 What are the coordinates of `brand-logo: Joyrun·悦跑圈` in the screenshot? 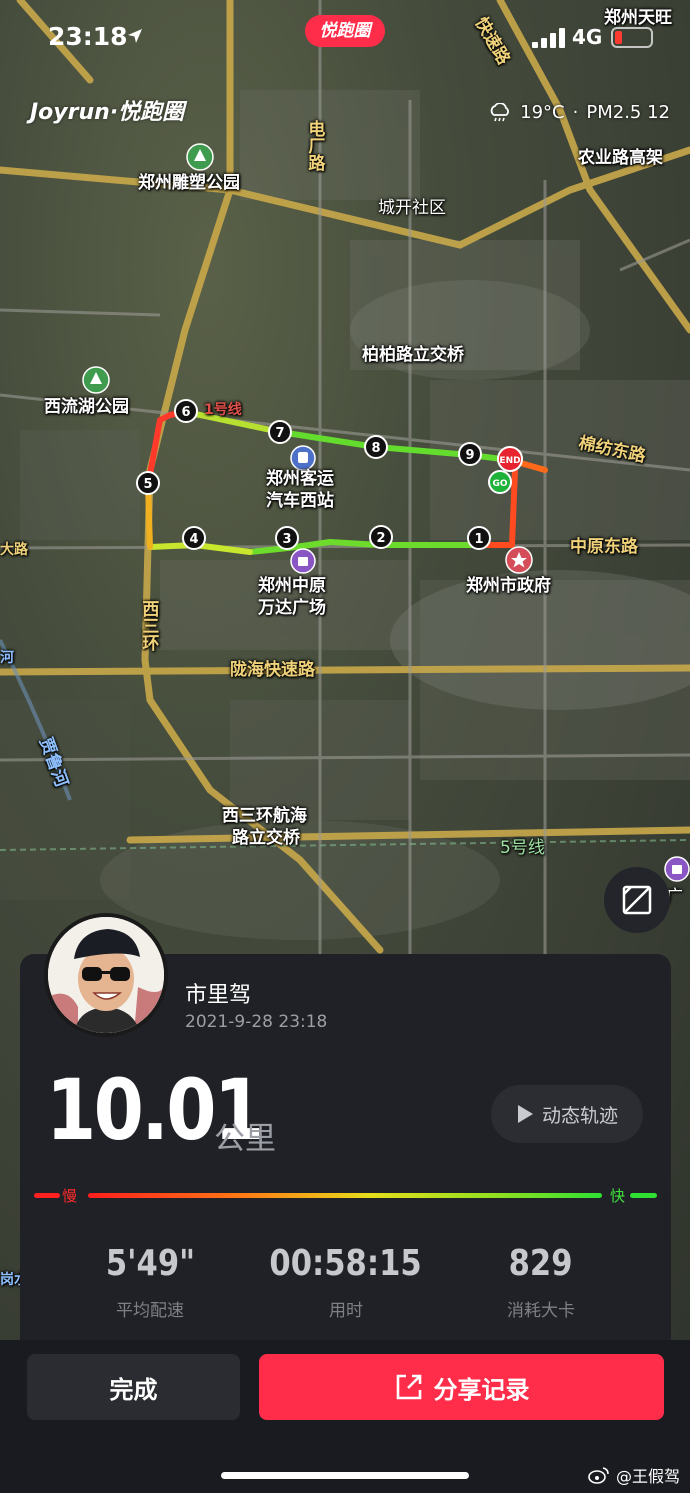 It's located at (107, 112).